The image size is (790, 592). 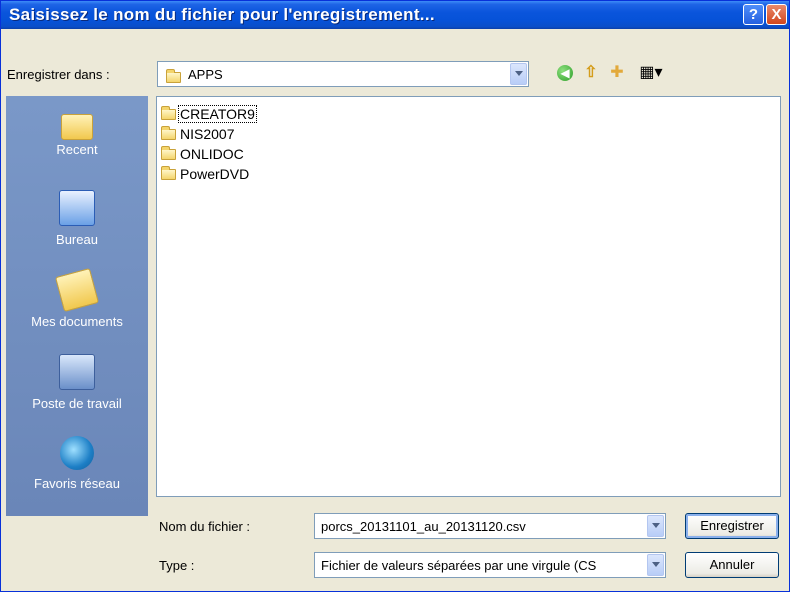 I want to click on views-menu-icon: ▦▾, so click(x=651, y=73).